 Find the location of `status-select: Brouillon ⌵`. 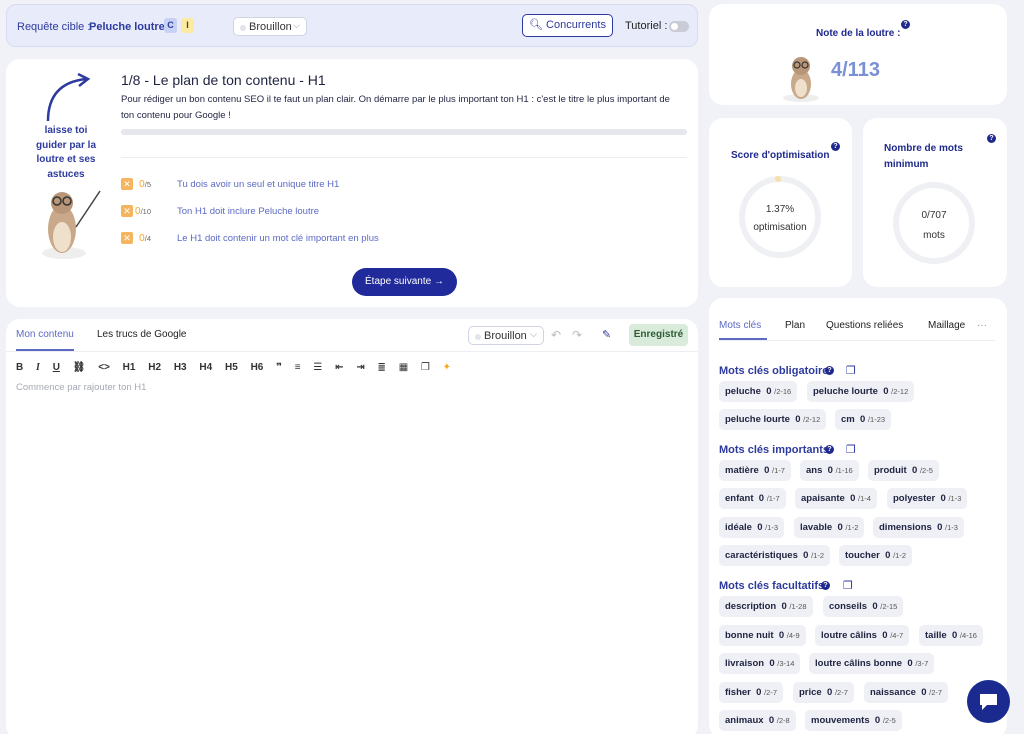

status-select: Brouillon ⌵ is located at coordinates (270, 26).